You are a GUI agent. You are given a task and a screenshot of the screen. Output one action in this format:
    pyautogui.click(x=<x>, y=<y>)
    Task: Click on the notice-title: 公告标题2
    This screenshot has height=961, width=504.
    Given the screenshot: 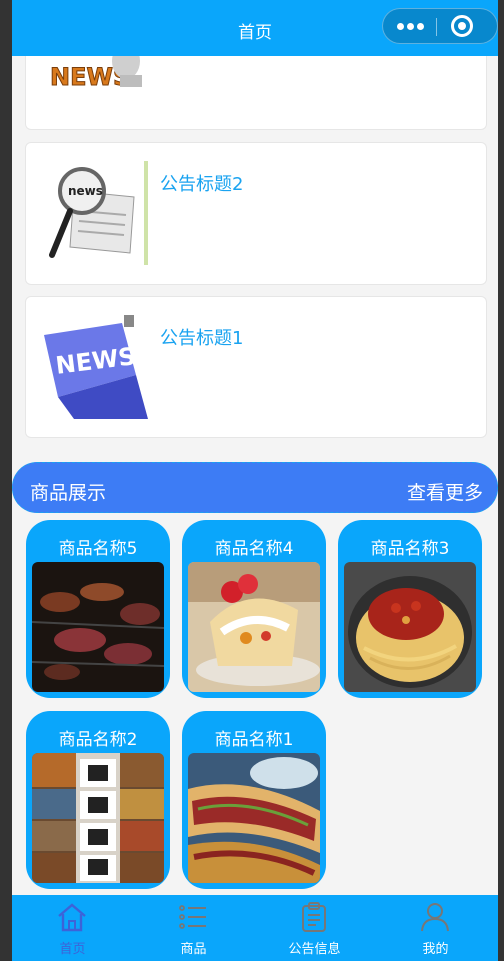 What is the action you would take?
    pyautogui.click(x=202, y=184)
    